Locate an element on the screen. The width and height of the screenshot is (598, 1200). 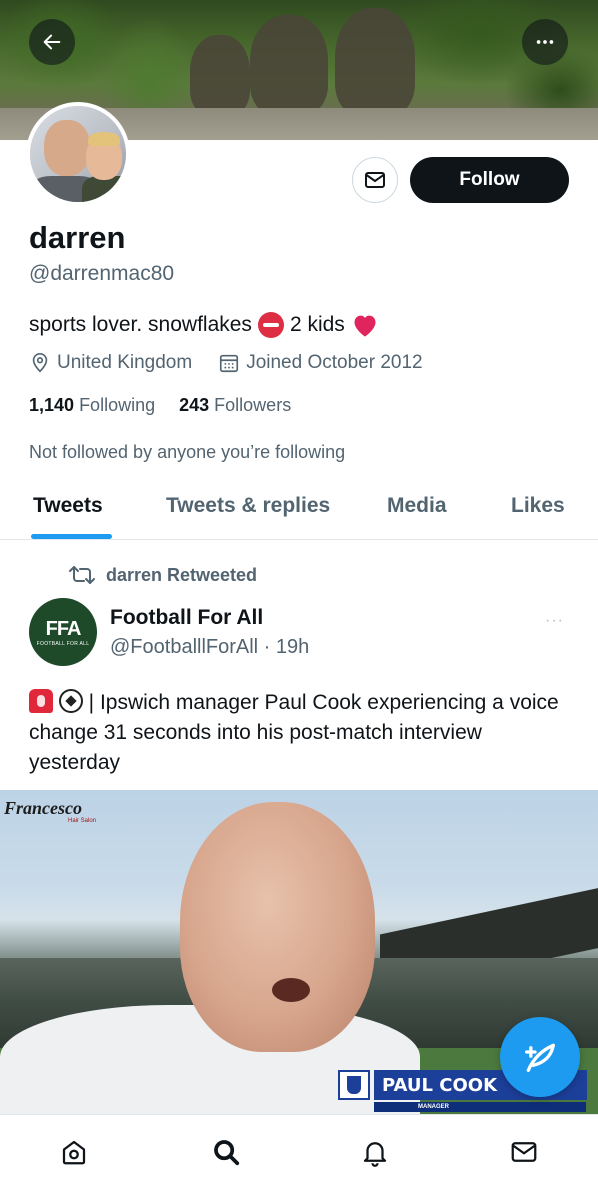
not-followed-notice: Not followed by anyone you’re following is located at coordinates (187, 452).